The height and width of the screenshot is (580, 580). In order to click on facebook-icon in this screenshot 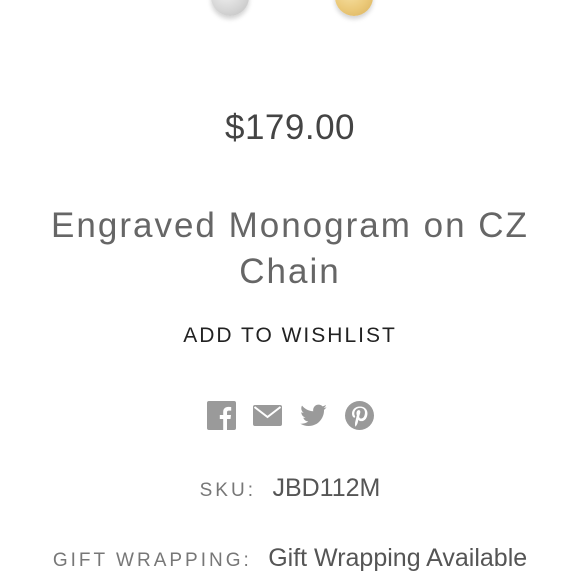, I will do `click(221, 415)`.